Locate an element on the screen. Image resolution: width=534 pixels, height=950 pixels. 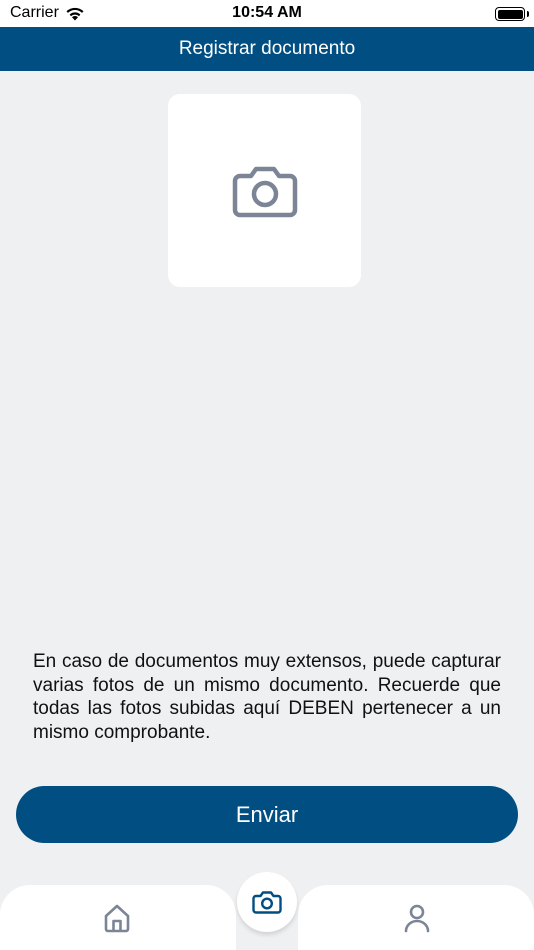
add-photo-button is located at coordinates (264, 190).